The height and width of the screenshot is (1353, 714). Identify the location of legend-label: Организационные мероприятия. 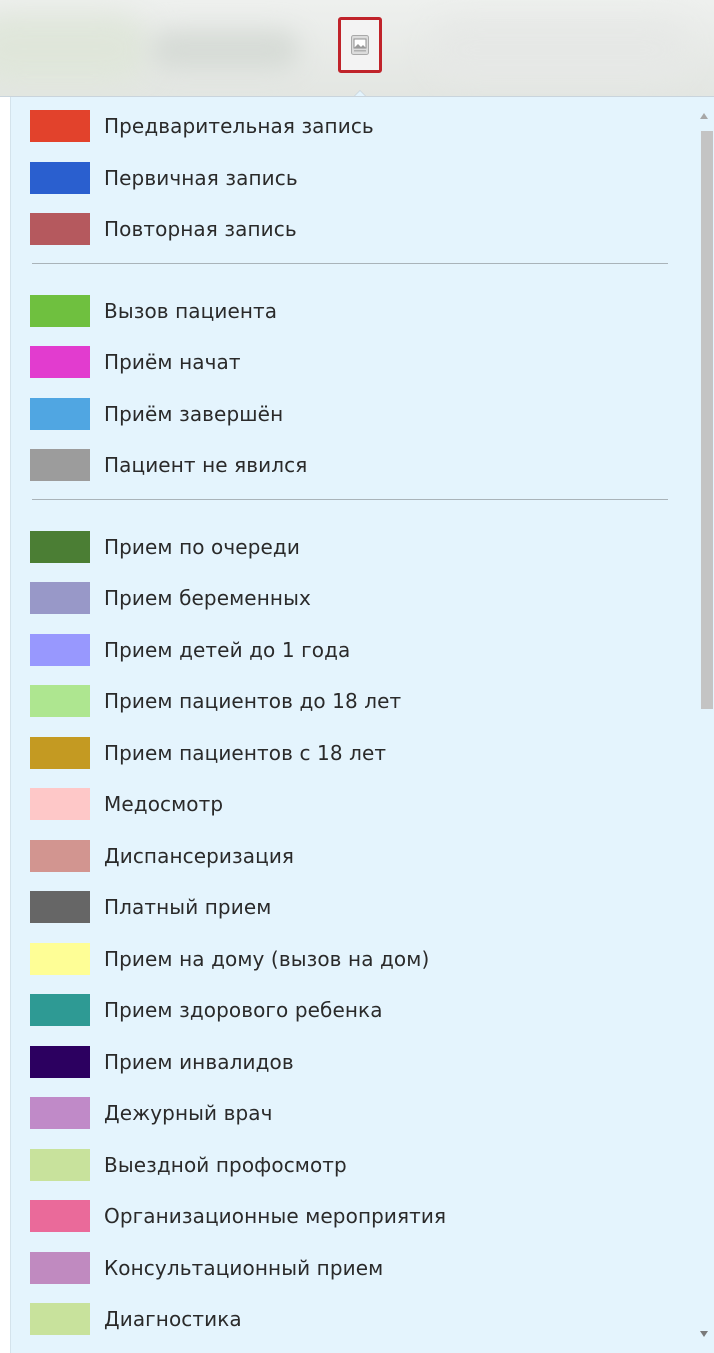
(275, 1216).